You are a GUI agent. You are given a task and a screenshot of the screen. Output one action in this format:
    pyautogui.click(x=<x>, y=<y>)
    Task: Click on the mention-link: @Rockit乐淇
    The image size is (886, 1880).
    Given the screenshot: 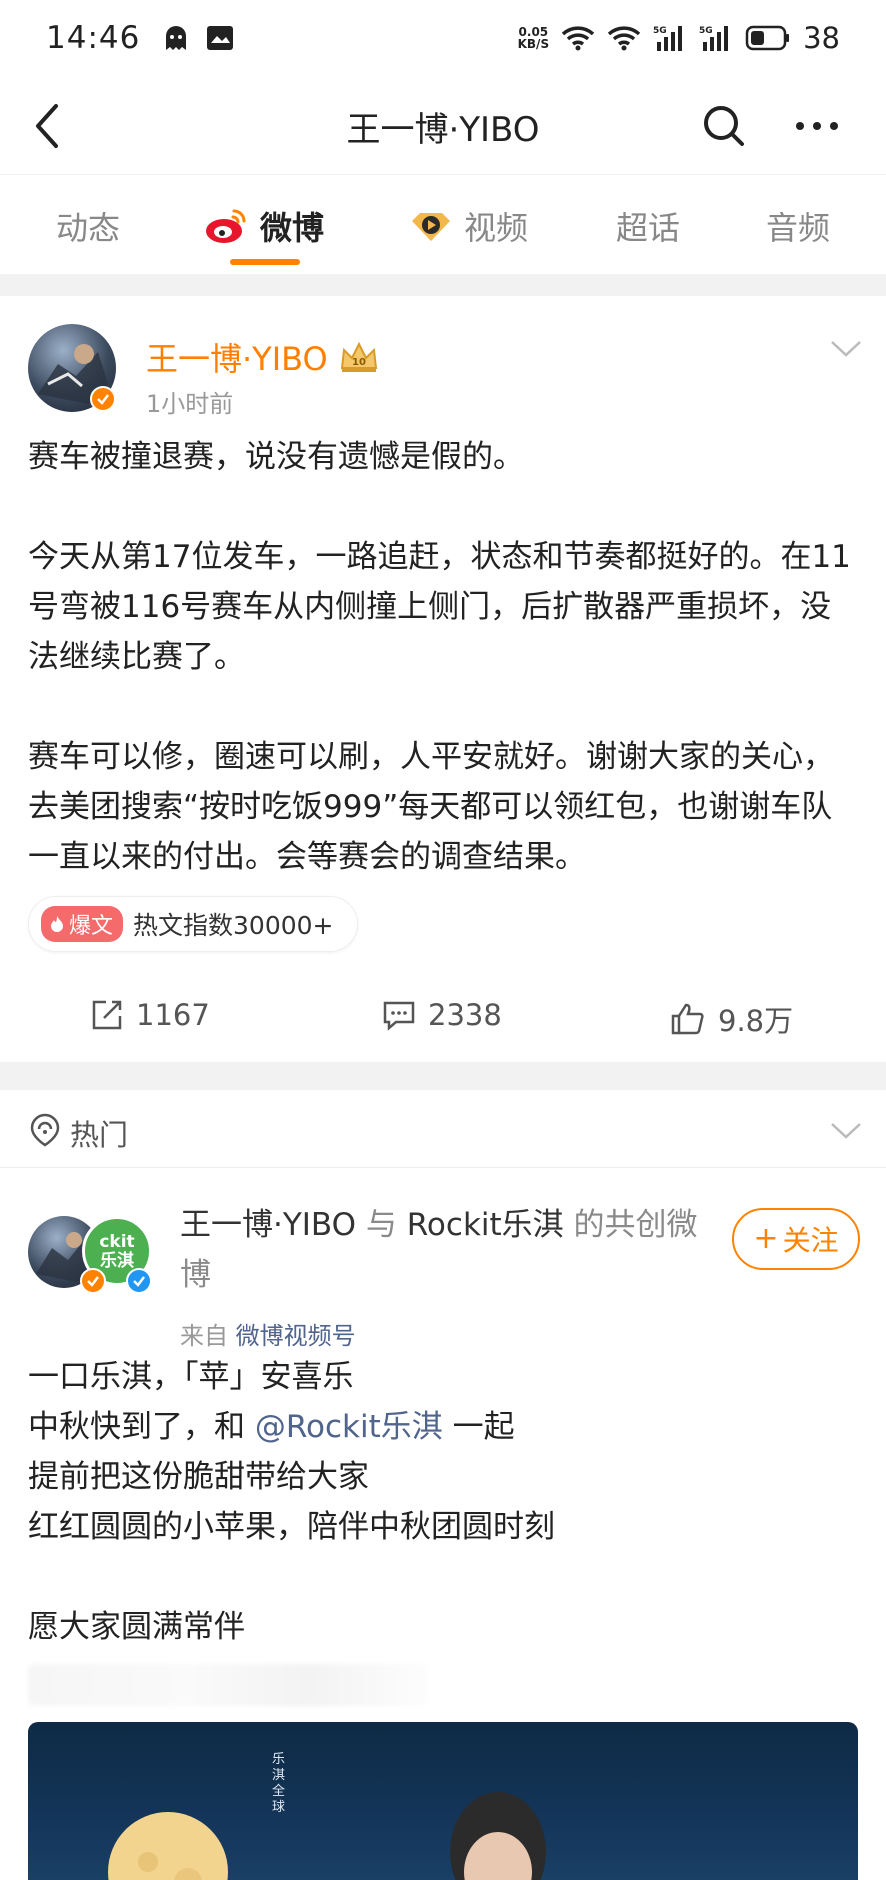 What is the action you would take?
    pyautogui.click(x=349, y=1427)
    